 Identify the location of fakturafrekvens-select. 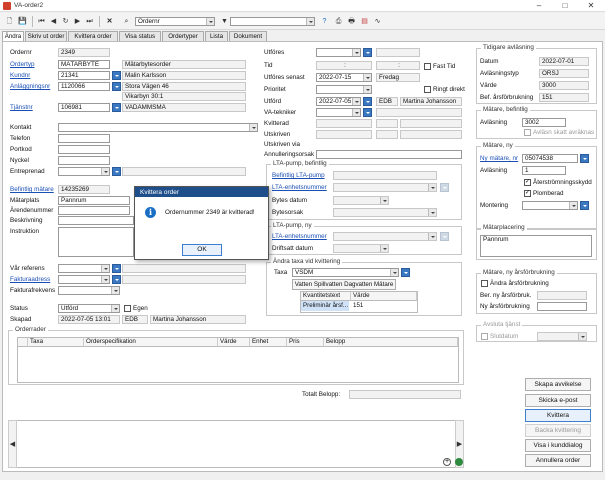
(89, 290).